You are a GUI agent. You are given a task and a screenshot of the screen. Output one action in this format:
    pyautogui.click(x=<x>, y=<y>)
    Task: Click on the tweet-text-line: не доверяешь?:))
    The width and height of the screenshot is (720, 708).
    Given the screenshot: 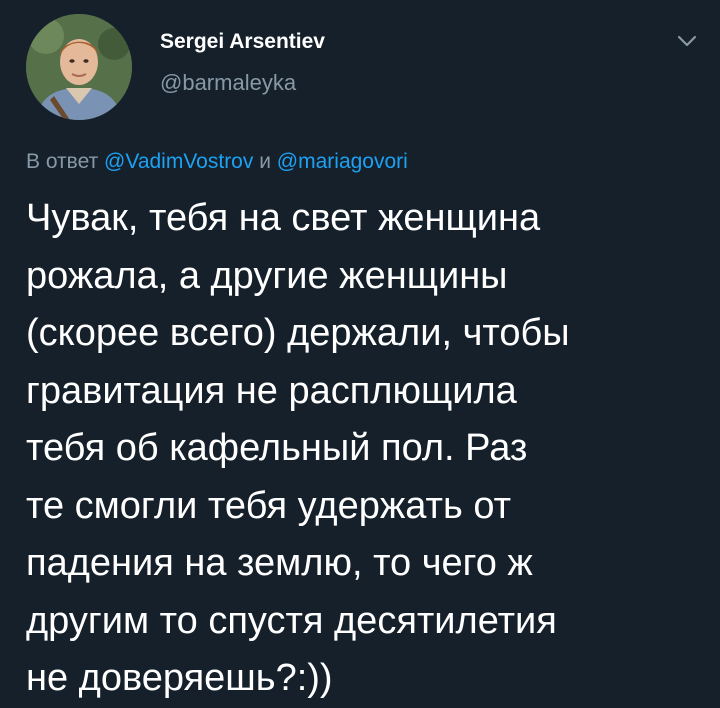 What is the action you would take?
    pyautogui.click(x=179, y=678)
    